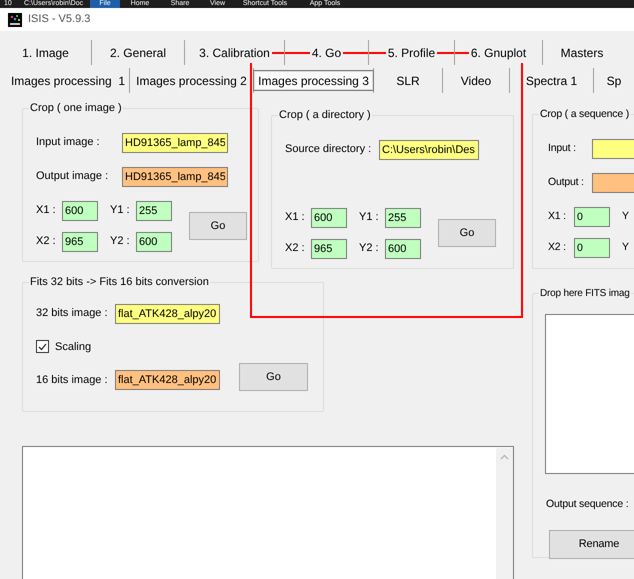  Describe the element at coordinates (566, 182) in the screenshot. I see `field-label: Output :` at that location.